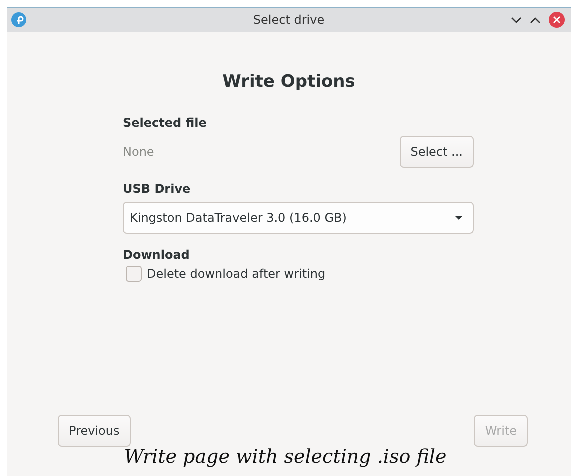 This screenshot has height=476, width=571. Describe the element at coordinates (557, 20) in the screenshot. I see `close-icon` at that location.